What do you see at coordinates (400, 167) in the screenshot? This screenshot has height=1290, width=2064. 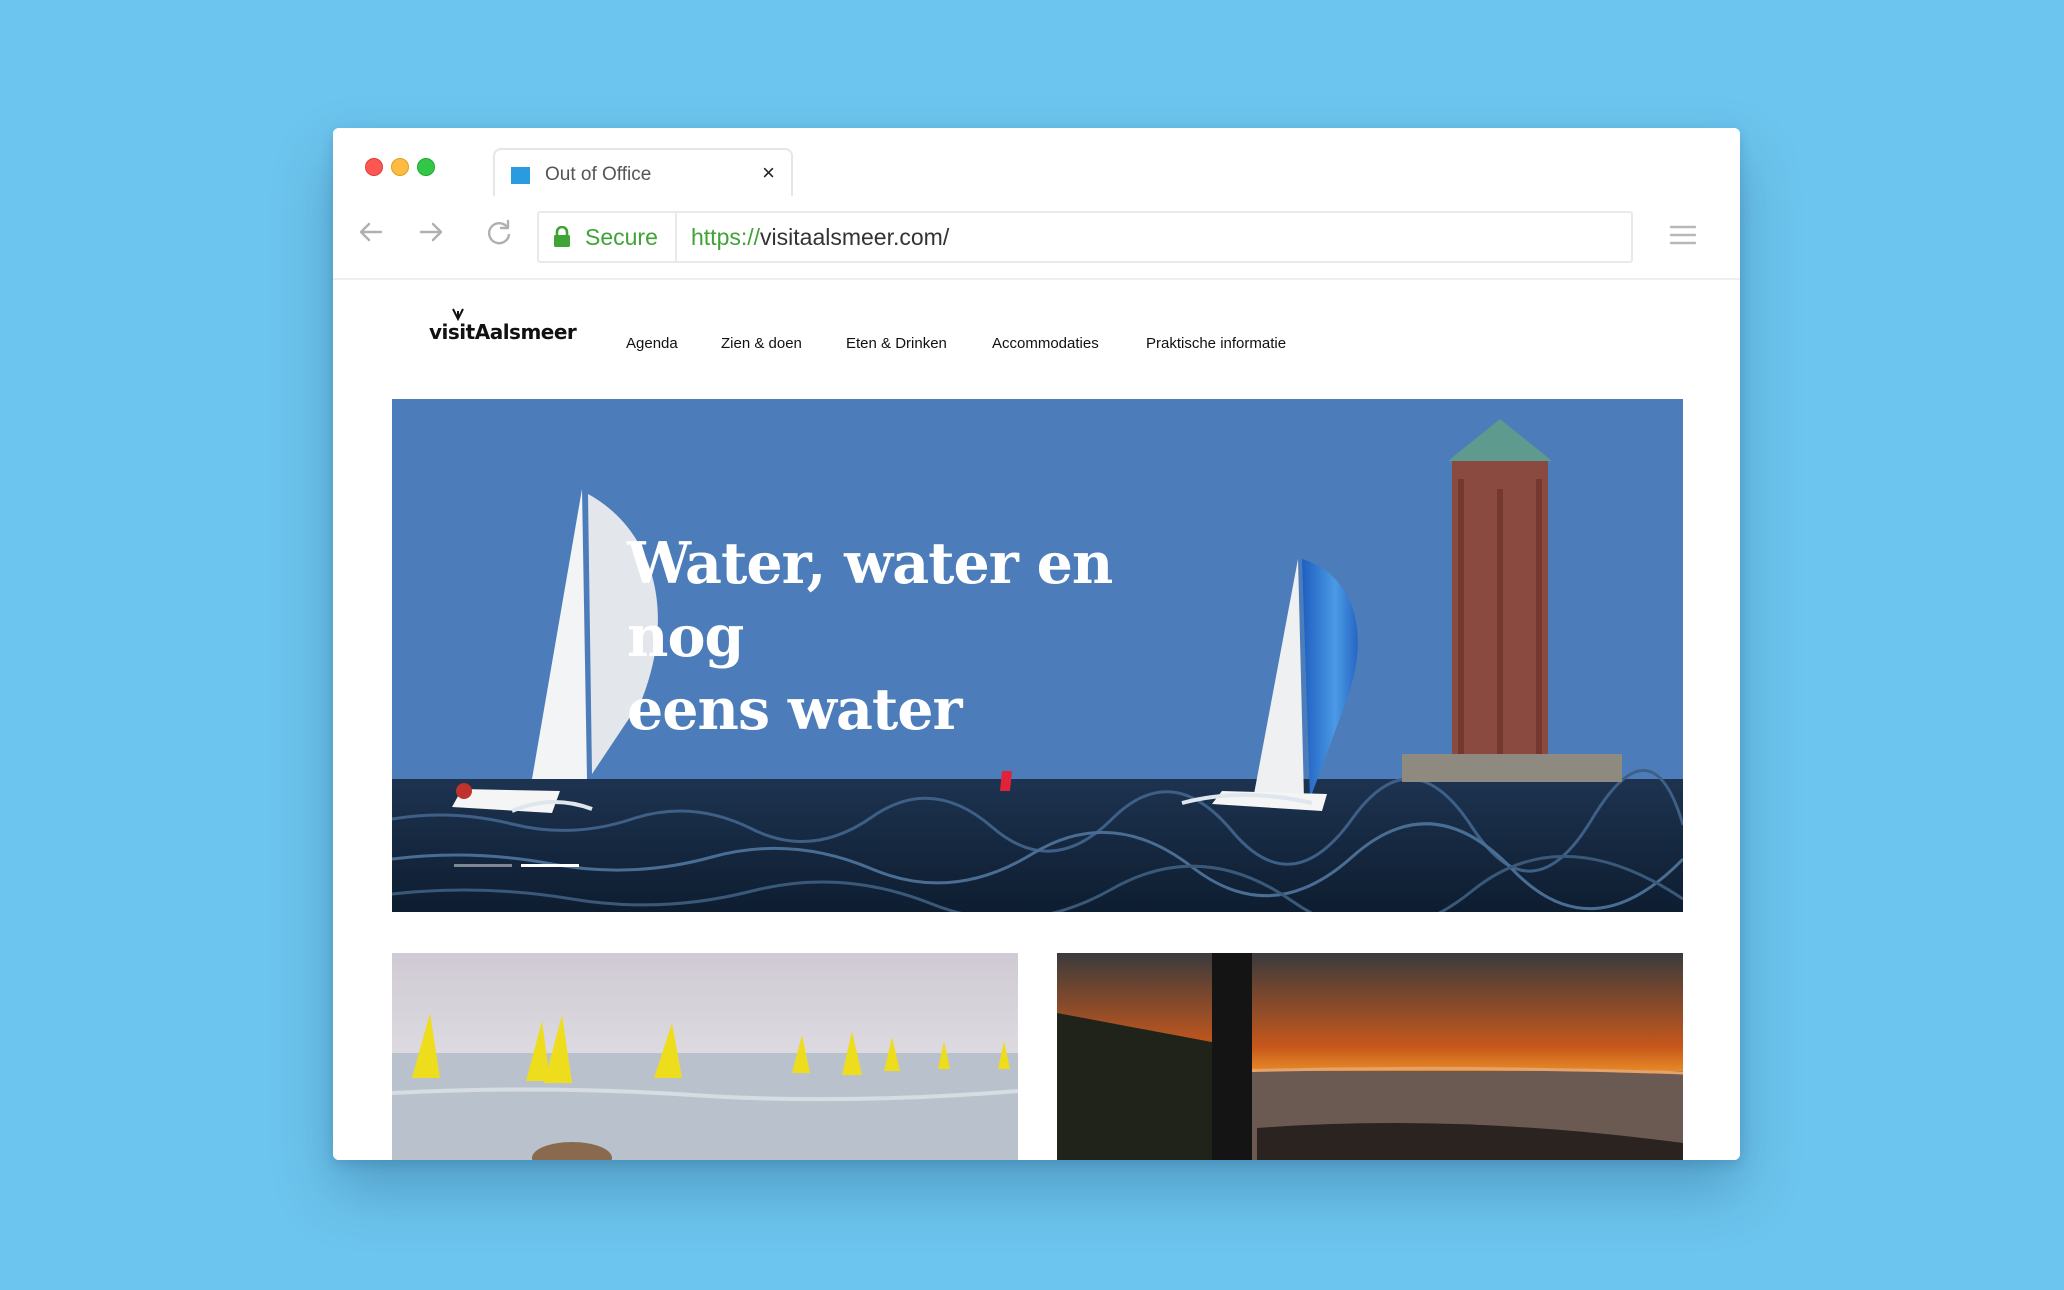 I see `minimize-window-button` at bounding box center [400, 167].